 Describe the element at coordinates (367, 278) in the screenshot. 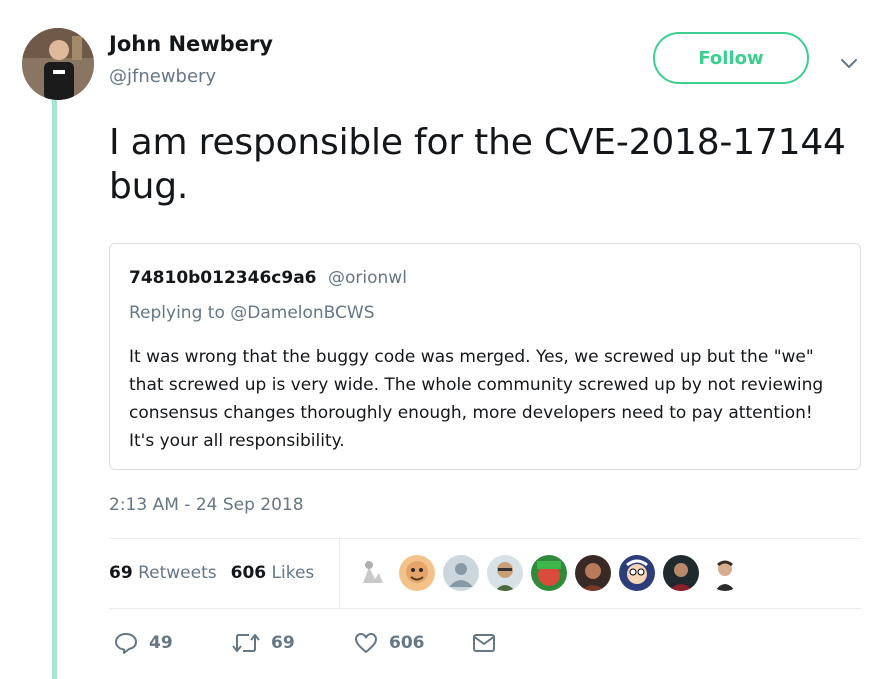

I see `quoted-author-handle: @orionwl` at that location.